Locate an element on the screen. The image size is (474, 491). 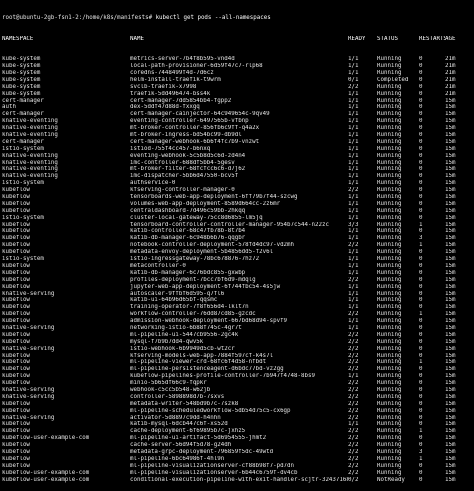
pod-name: cert-manager-7dd5854bb4-fgpp2 is located at coordinates (181, 100).